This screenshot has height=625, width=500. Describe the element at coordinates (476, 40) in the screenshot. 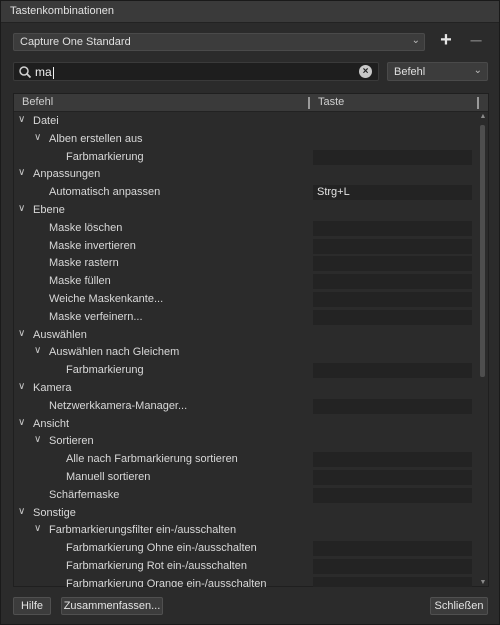

I see `remove-preset-button: –` at that location.